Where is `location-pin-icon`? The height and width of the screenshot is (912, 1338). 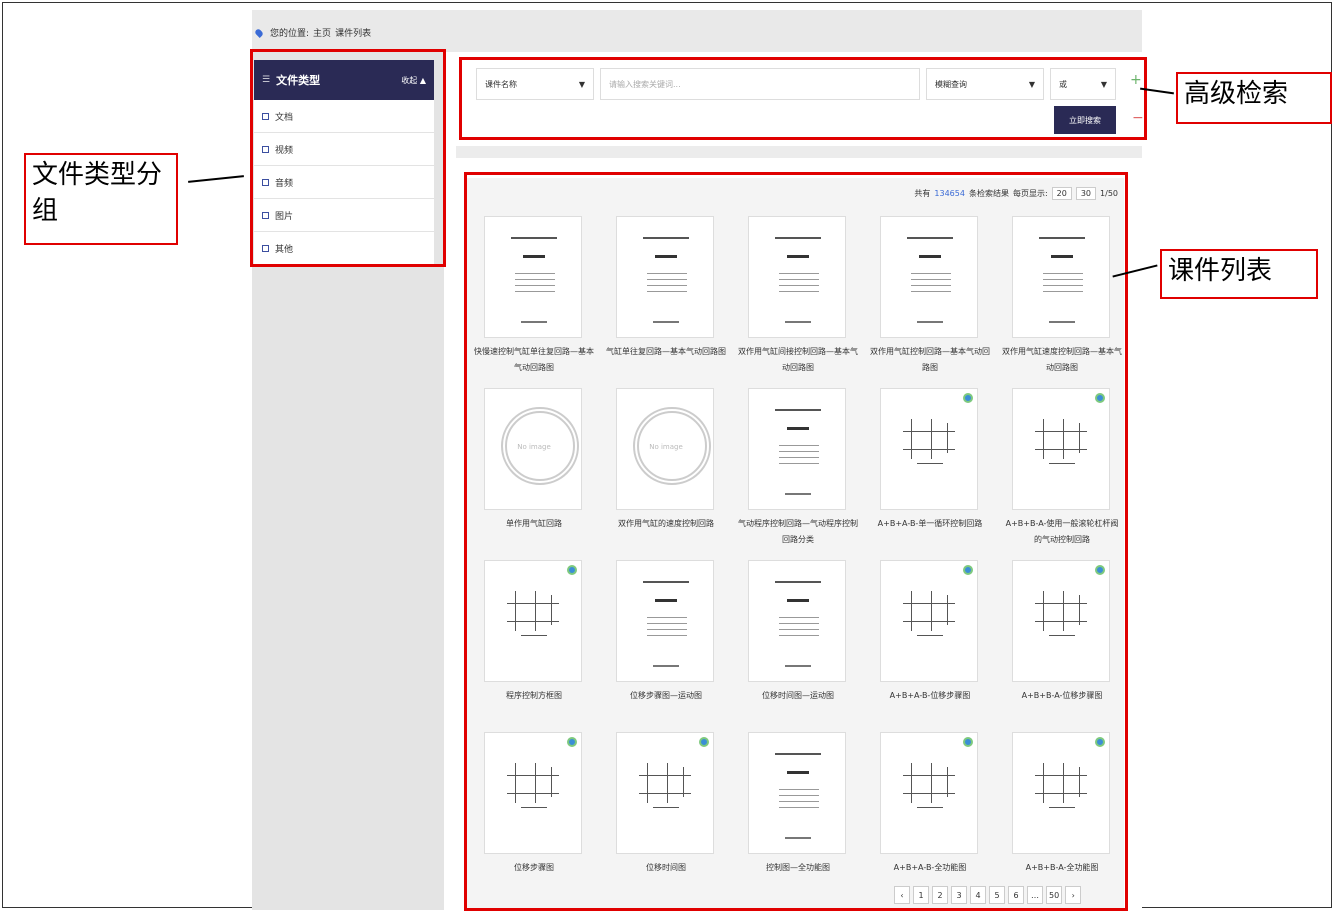 location-pin-icon is located at coordinates (259, 32).